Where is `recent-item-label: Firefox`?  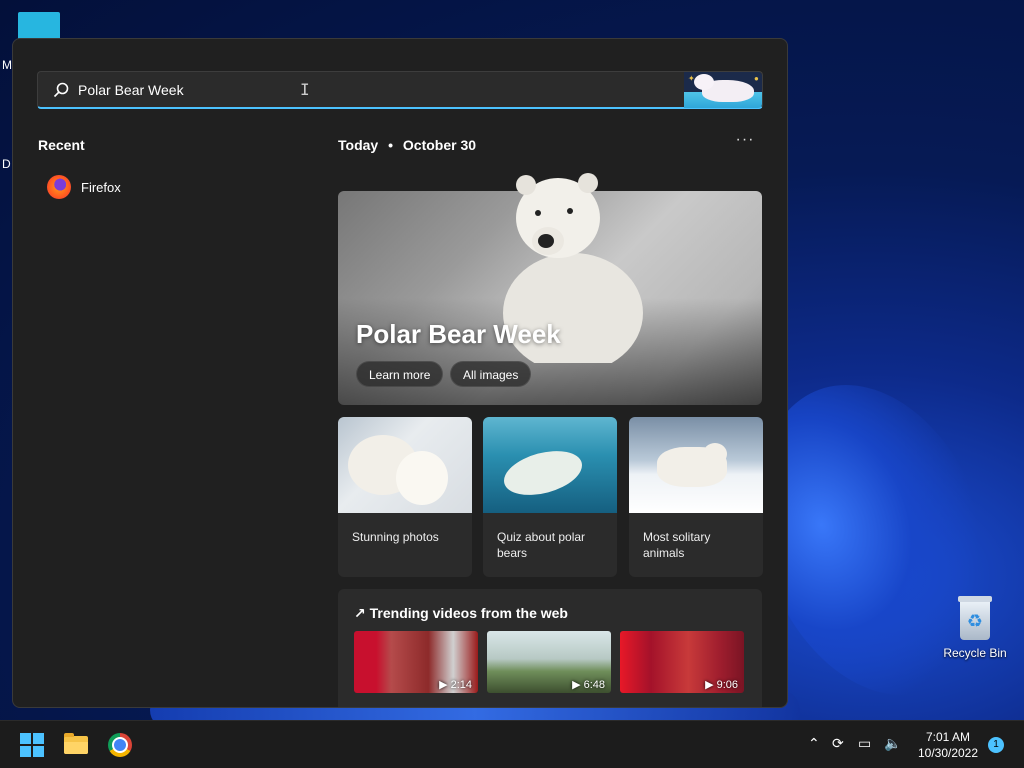
recent-item-label: Firefox is located at coordinates (101, 187).